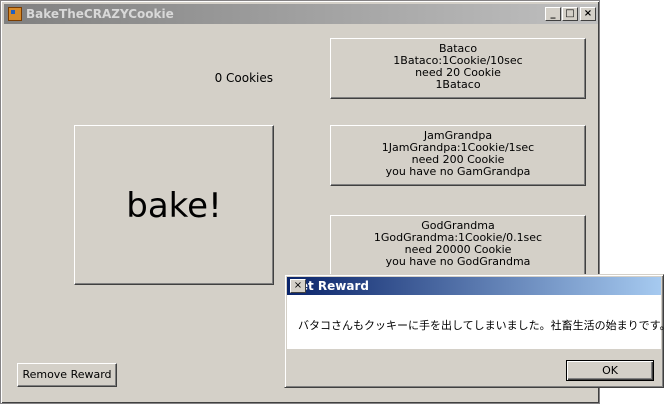 This screenshot has width=671, height=412. I want to click on bake-button: bake!, so click(174, 205).